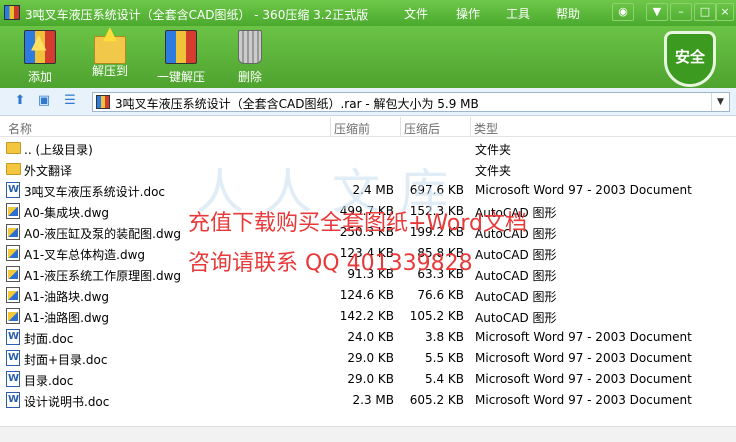 The image size is (736, 442). Describe the element at coordinates (657, 12) in the screenshot. I see `menu-icon: ▼` at that location.